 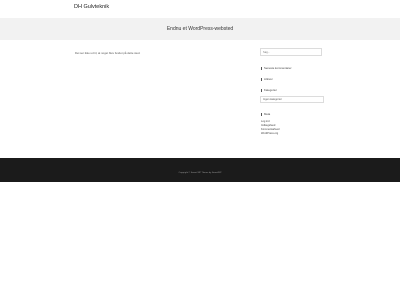 I want to click on list-item: WordPress.org, so click(x=270, y=134).